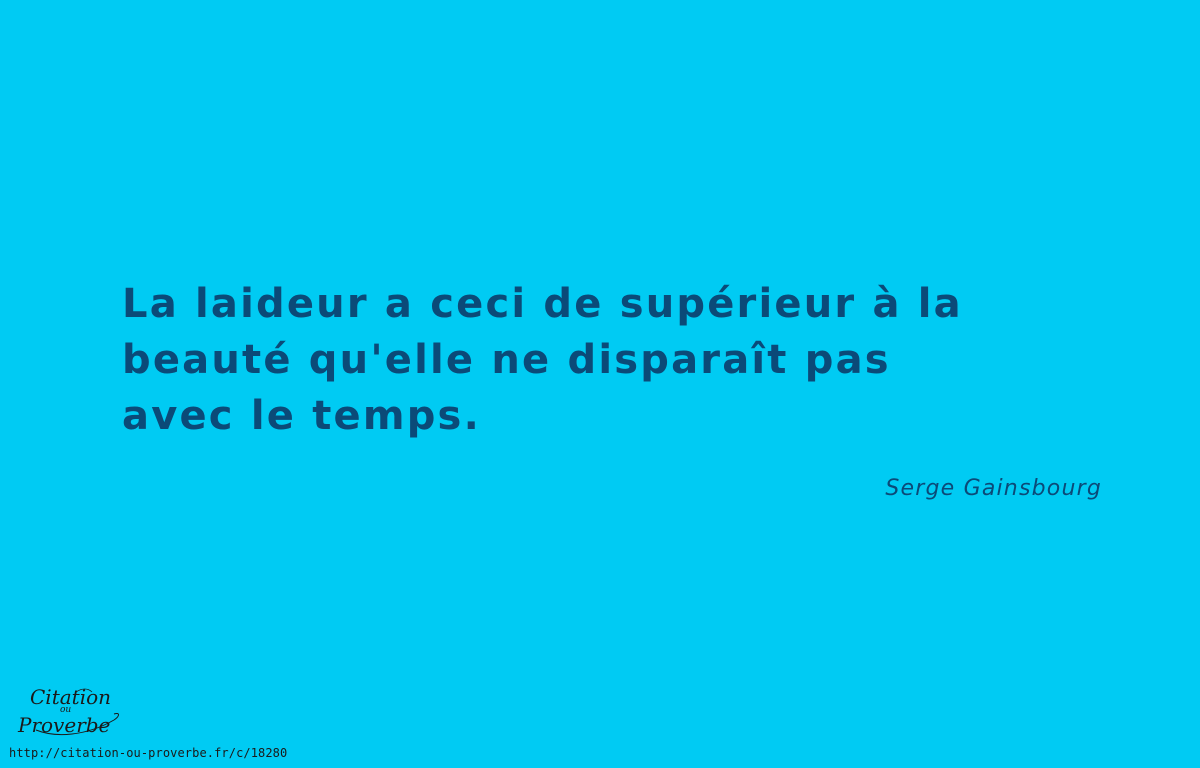  What do you see at coordinates (301, 416) in the screenshot?
I see `quote-line: avec le temps.` at bounding box center [301, 416].